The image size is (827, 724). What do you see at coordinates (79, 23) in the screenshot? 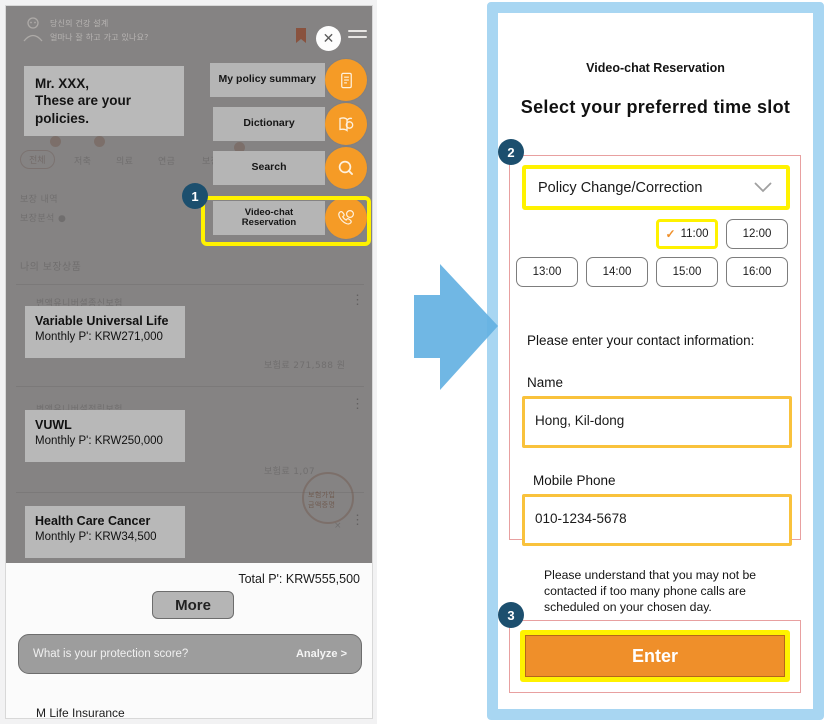
I see `header-korean-line-1: 당신의 건강 설계` at bounding box center [79, 23].